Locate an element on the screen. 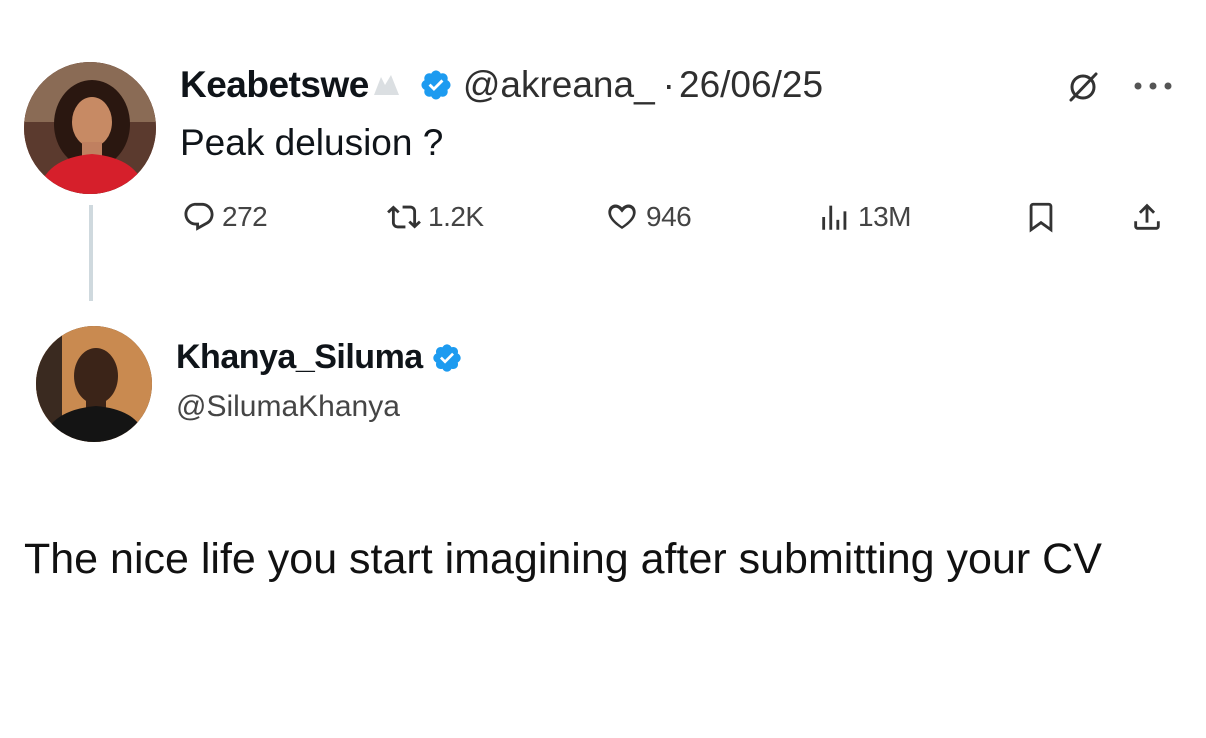  grok-icon is located at coordinates (1083, 87).